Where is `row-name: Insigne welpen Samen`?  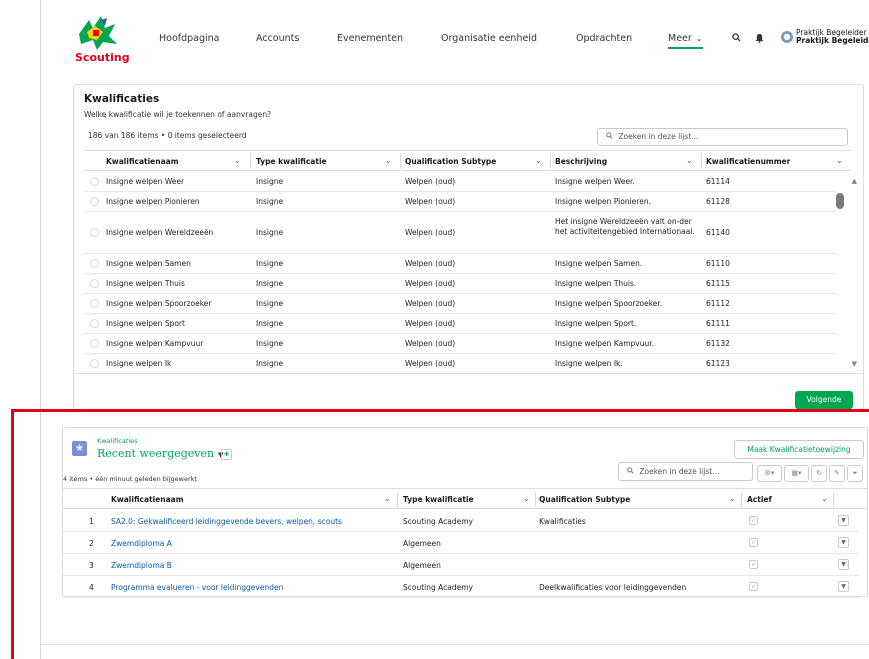 row-name: Insigne welpen Samen is located at coordinates (148, 263).